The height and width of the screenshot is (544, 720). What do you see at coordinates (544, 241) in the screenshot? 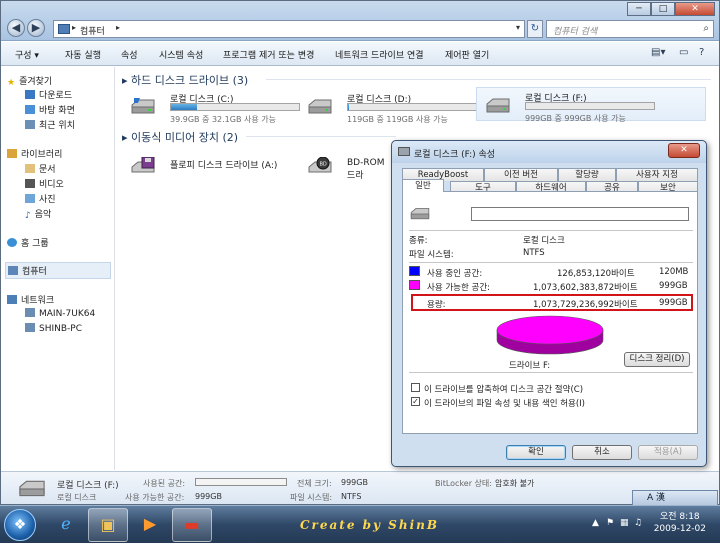
I see `type-value: 로컬 디스크` at bounding box center [544, 241].